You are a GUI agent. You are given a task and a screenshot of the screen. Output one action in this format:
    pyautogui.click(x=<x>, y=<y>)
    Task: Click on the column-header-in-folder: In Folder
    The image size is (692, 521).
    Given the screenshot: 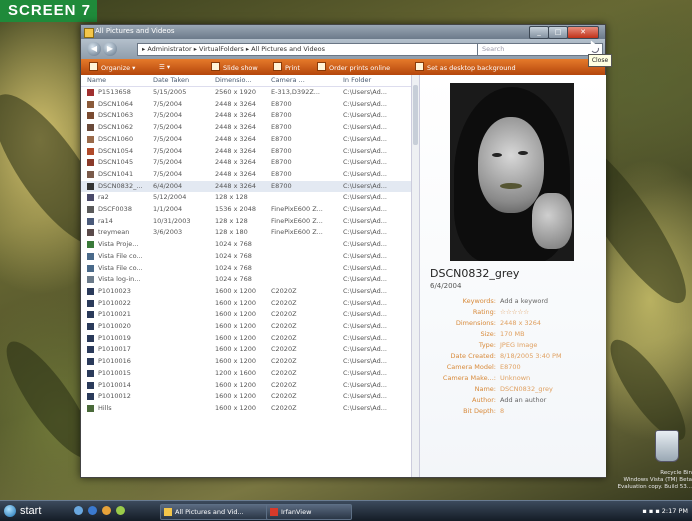 What is the action you would take?
    pyautogui.click(x=373, y=80)
    